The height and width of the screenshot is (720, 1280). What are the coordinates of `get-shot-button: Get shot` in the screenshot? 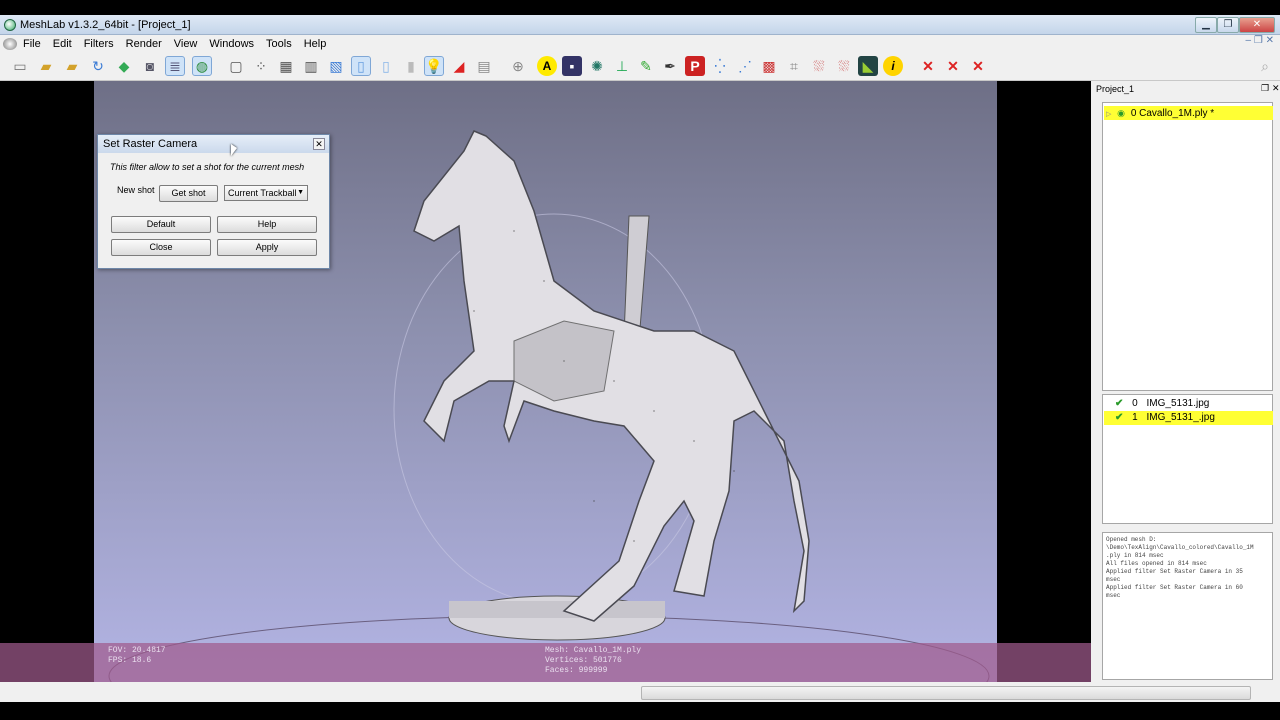 It's located at (188, 193).